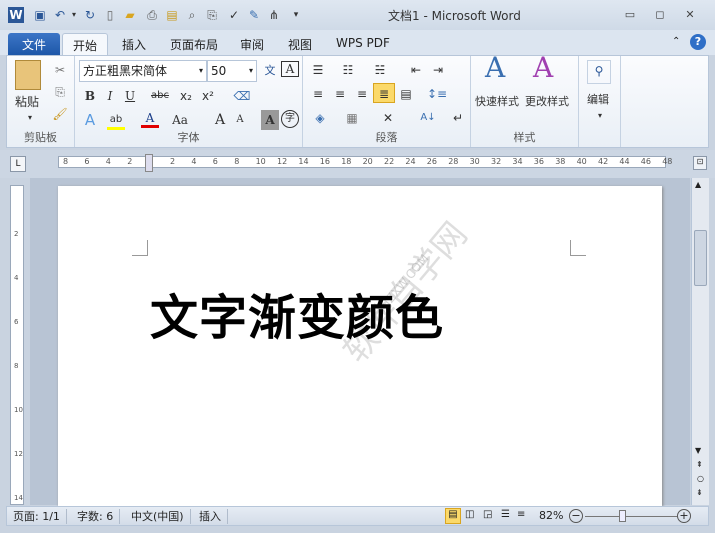 Image resolution: width=715 pixels, height=533 pixels. I want to click on borders-icon: ▦, so click(352, 118).